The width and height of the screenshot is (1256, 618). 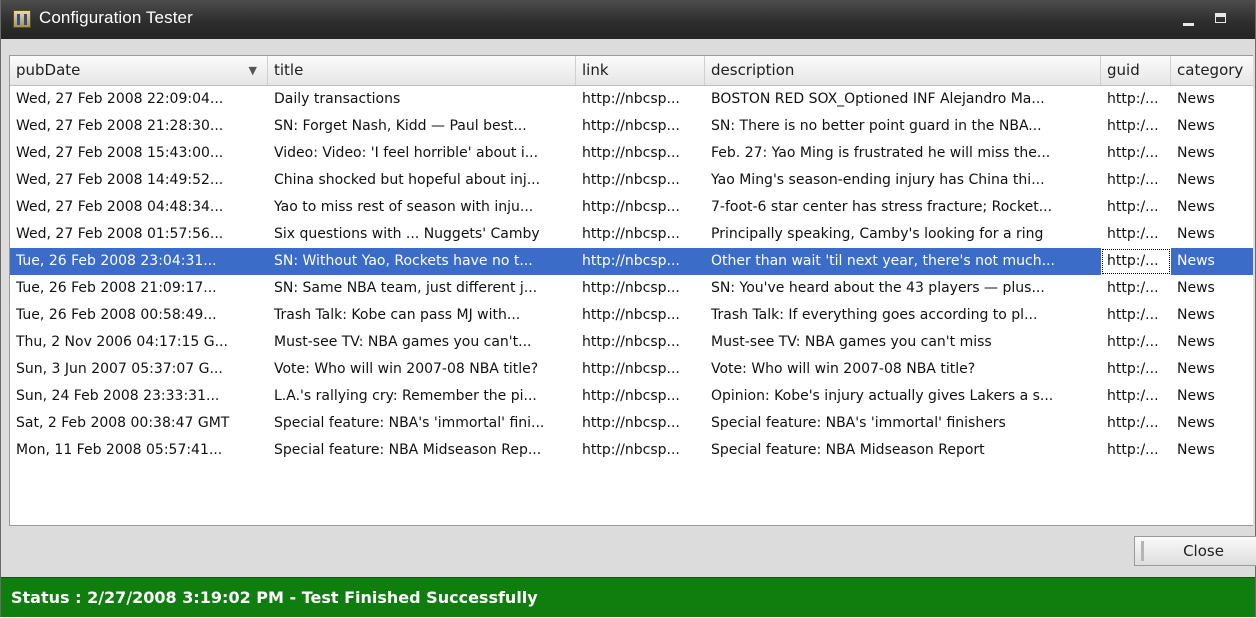 I want to click on cell-description: Special feature: NBA Midseason Report, so click(x=903, y=450).